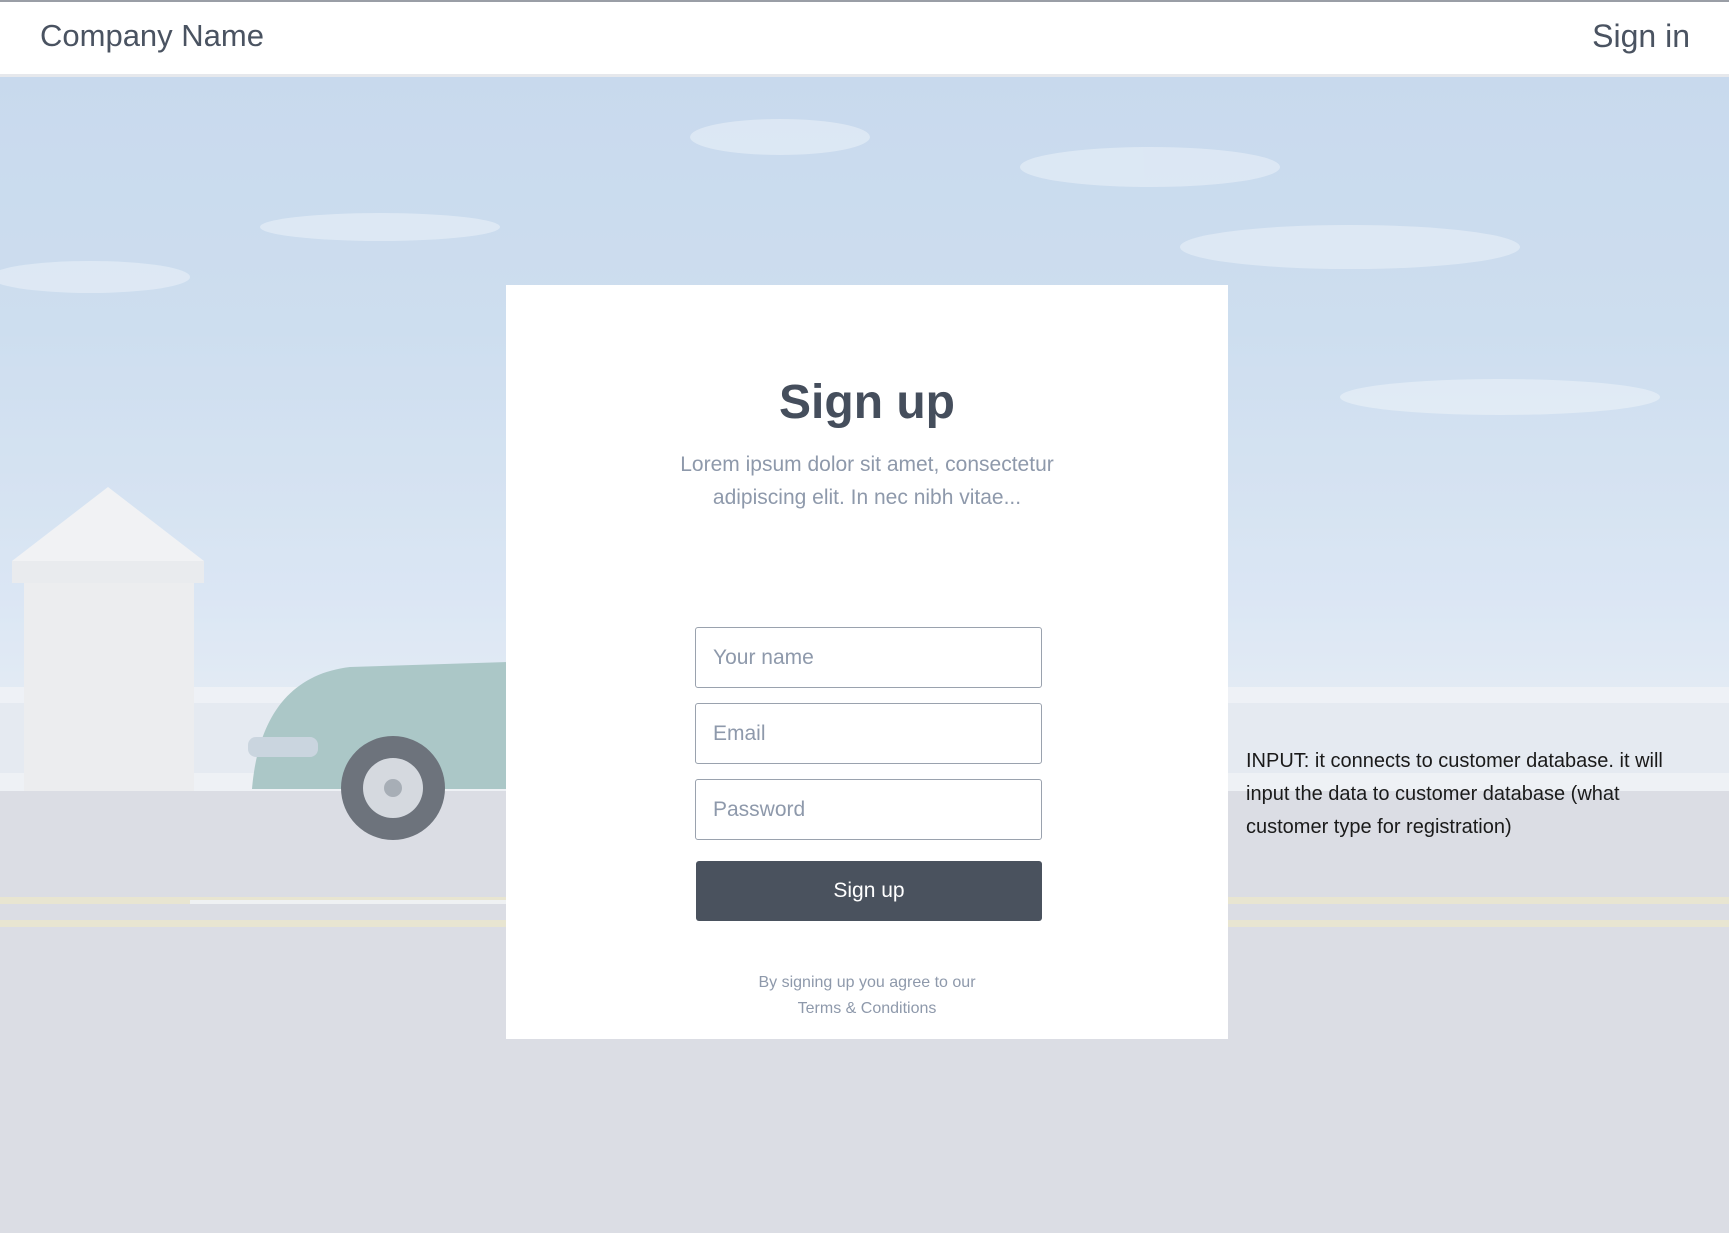  Describe the element at coordinates (869, 891) in the screenshot. I see `signup-button: Sign up` at that location.